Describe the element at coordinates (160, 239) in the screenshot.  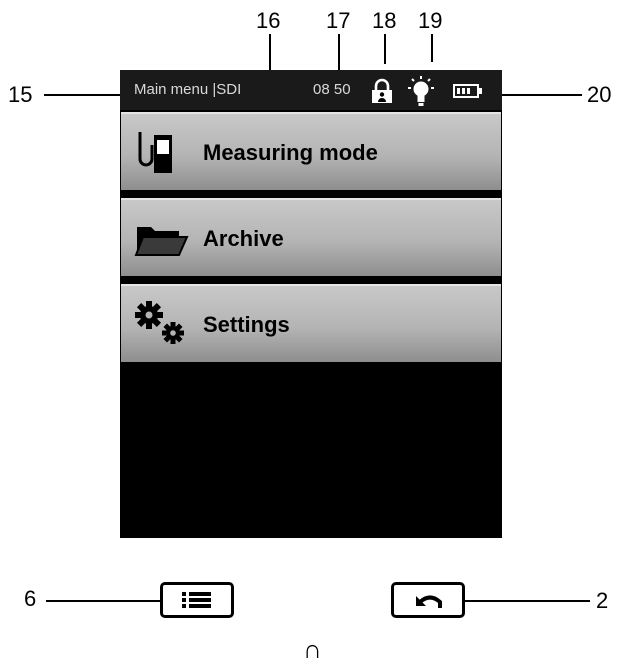
I see `folder-icon` at that location.